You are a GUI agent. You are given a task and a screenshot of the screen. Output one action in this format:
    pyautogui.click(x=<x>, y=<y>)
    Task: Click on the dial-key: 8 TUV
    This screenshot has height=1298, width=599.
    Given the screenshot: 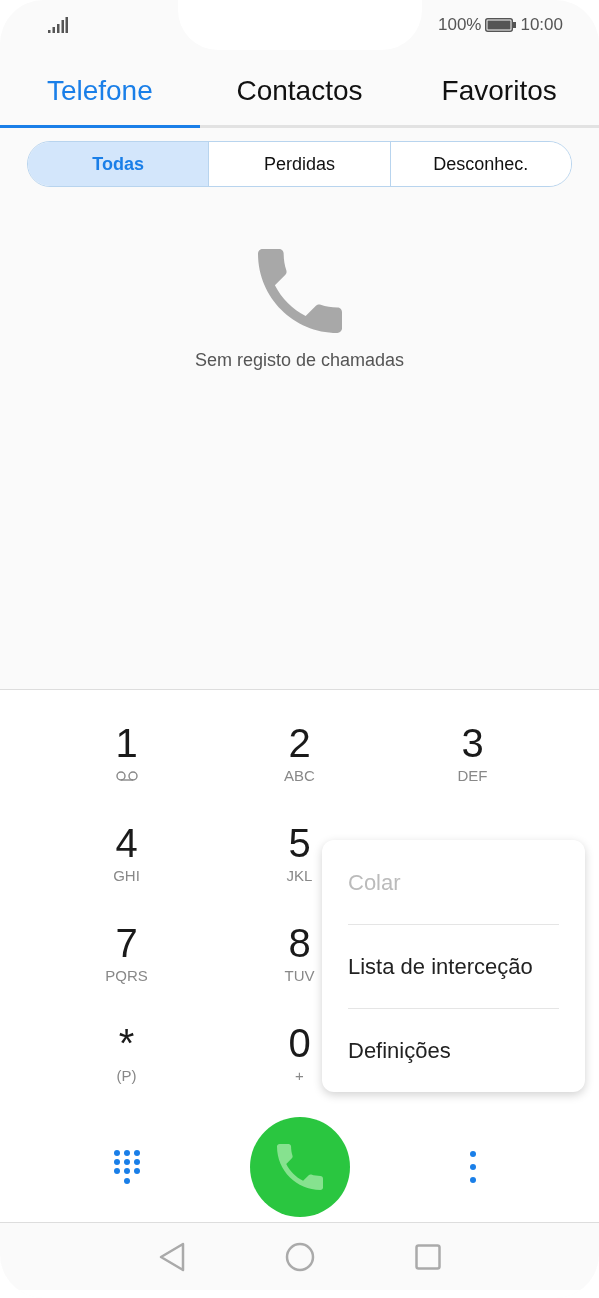 What is the action you would take?
    pyautogui.click(x=299, y=959)
    